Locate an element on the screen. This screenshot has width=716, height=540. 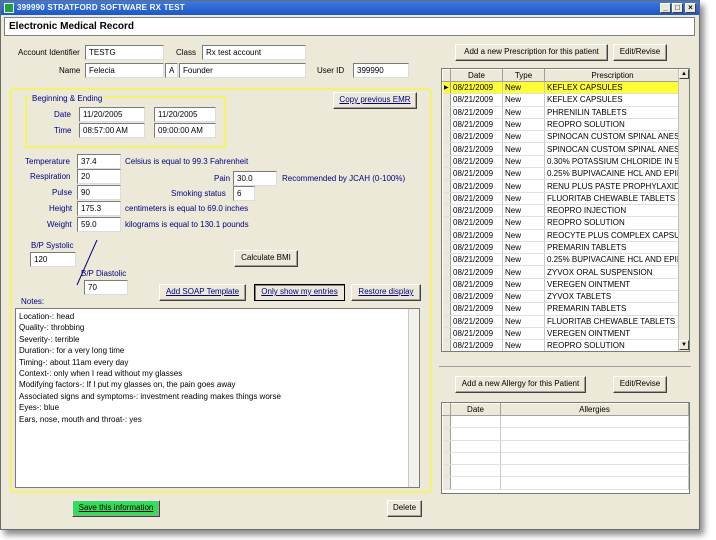
rx-cell-rx: 0.30% POTASSIUM CHLORIDE IN 5 is located at coordinates (612, 162).